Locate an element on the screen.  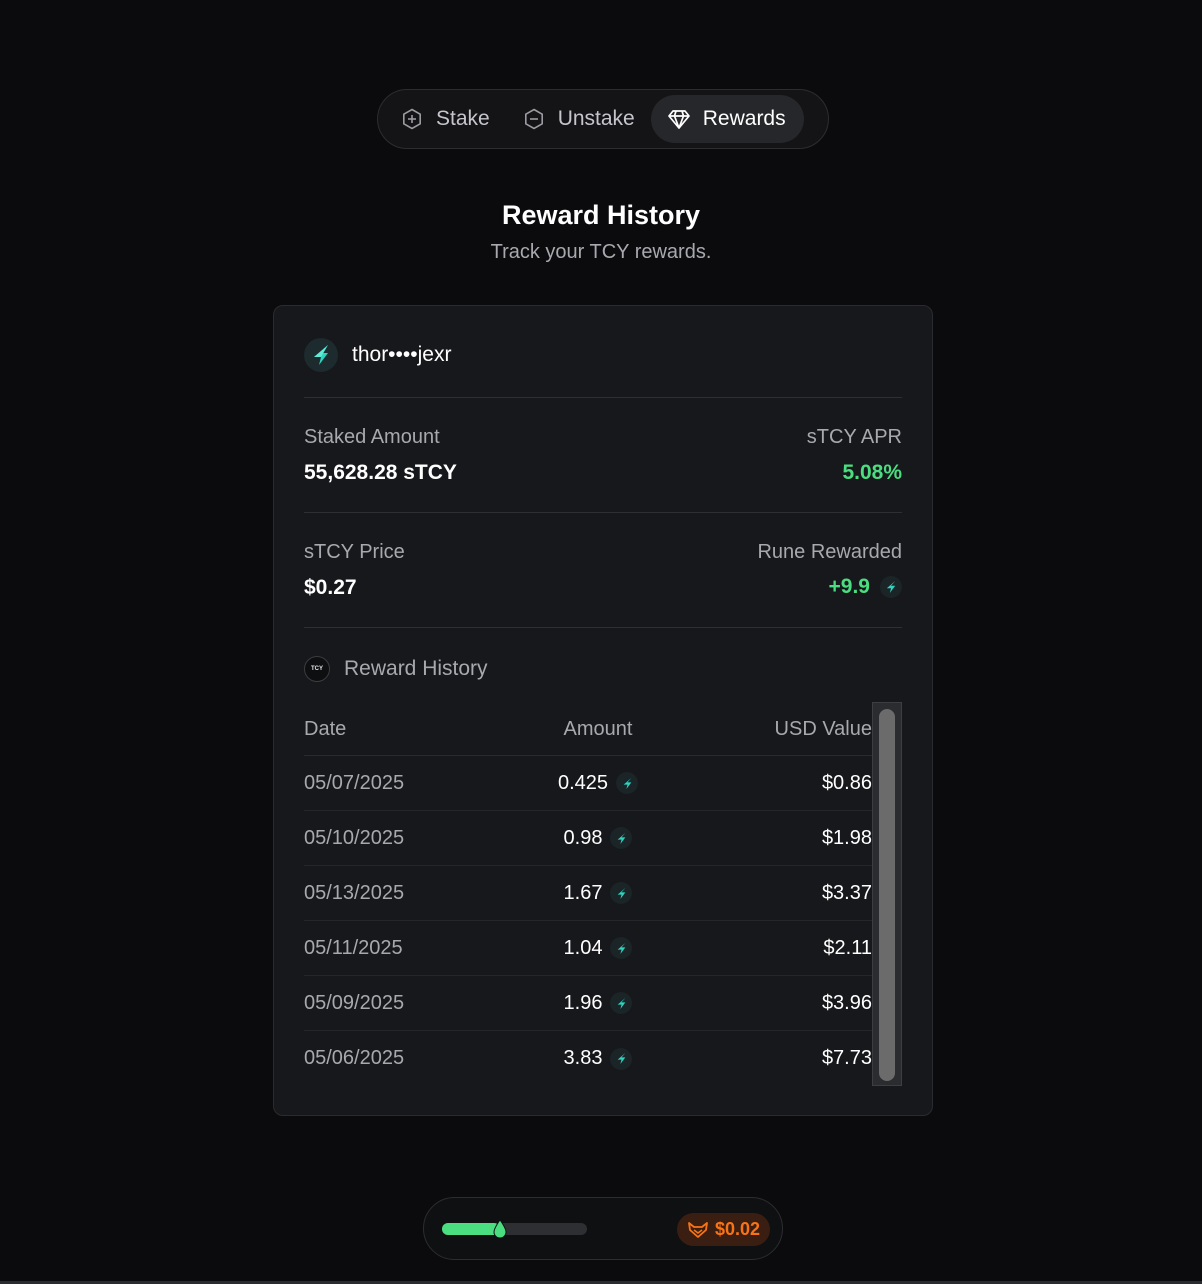
minus-circle-icon is located at coordinates (534, 119).